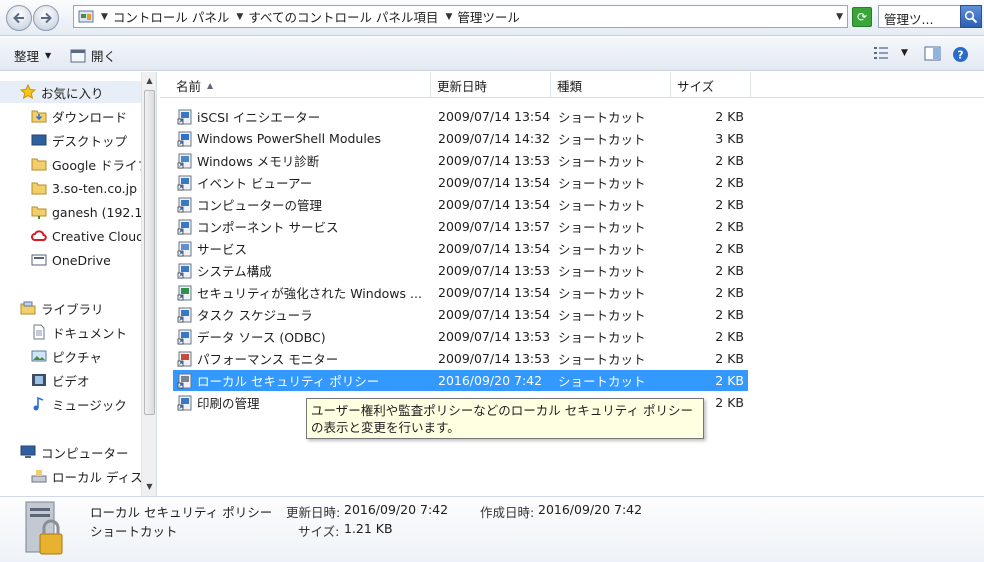 The width and height of the screenshot is (984, 562). Describe the element at coordinates (343, 16) in the screenshot. I see `breadcrumb-all-items: すべてのコントロール パネル項目` at that location.